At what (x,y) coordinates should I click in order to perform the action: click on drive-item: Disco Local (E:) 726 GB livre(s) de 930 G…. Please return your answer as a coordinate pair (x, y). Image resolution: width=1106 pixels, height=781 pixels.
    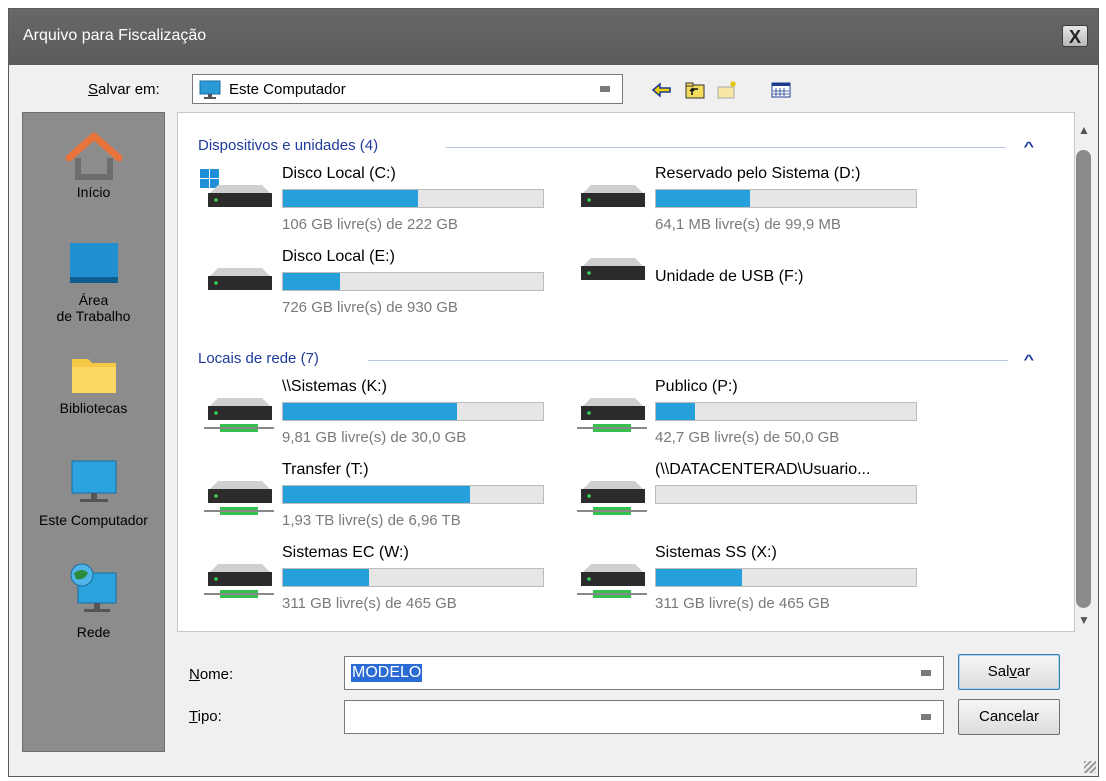
    Looking at the image, I should click on (383, 289).